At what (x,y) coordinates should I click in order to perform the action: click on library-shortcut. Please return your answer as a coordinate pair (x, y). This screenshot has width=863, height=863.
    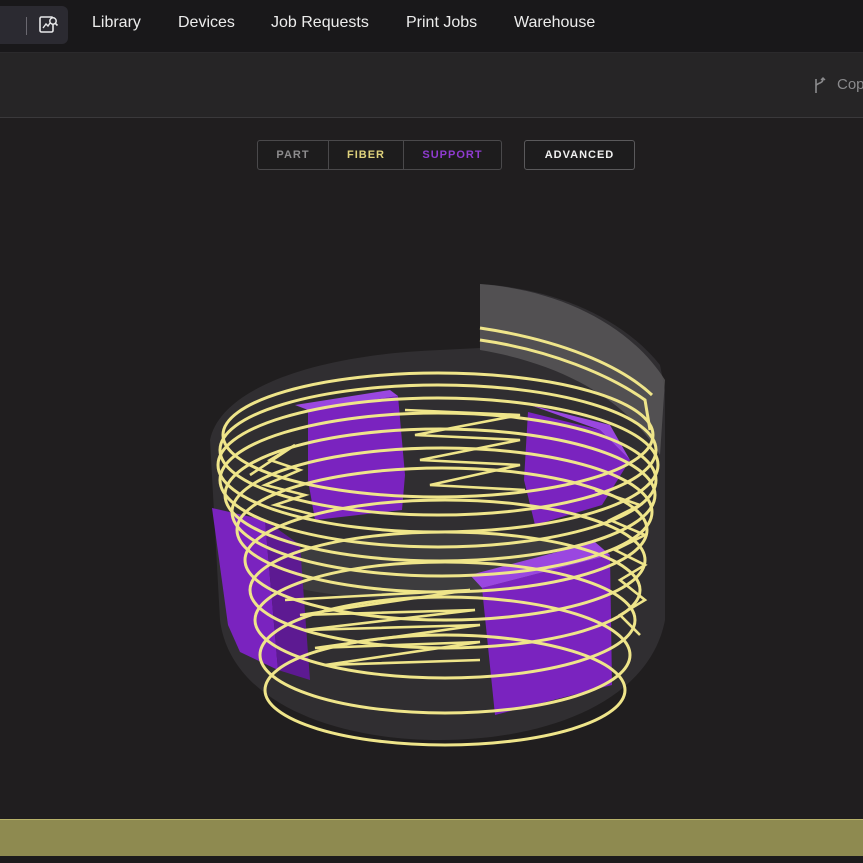
    Looking at the image, I should click on (34, 25).